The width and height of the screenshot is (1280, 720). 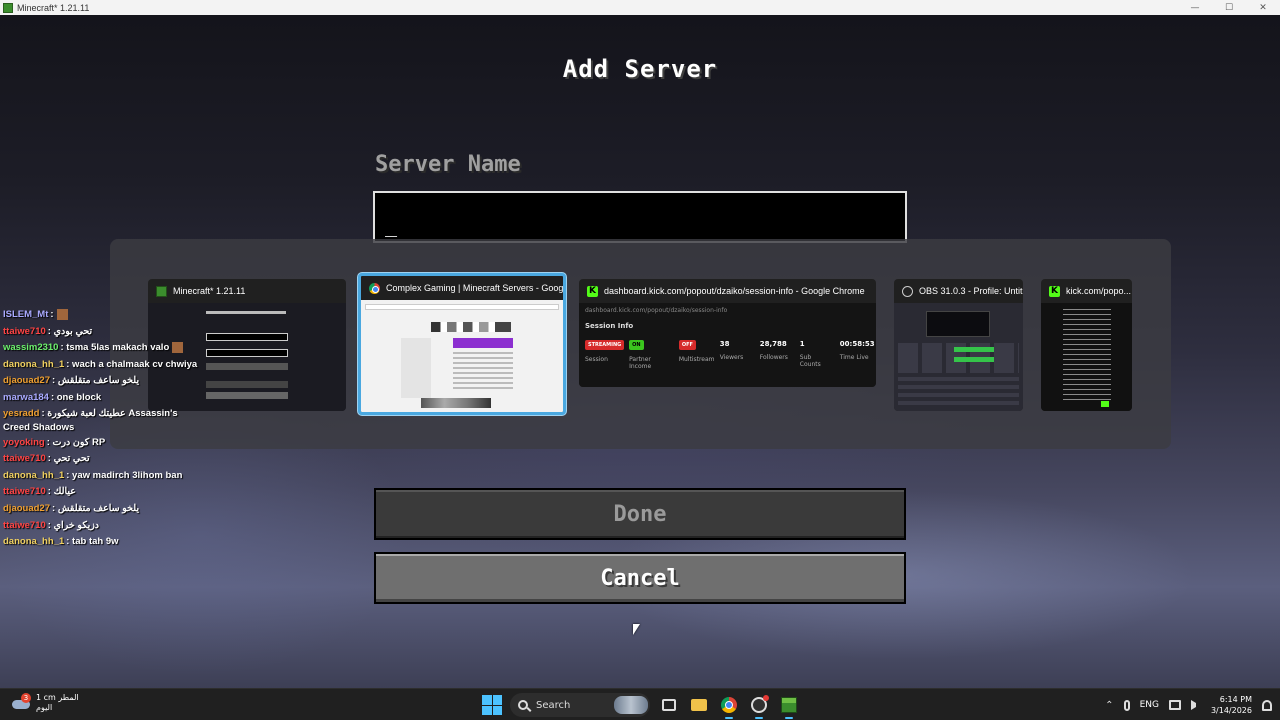 What do you see at coordinates (24, 442) in the screenshot?
I see `chat-username: yoyoking` at bounding box center [24, 442].